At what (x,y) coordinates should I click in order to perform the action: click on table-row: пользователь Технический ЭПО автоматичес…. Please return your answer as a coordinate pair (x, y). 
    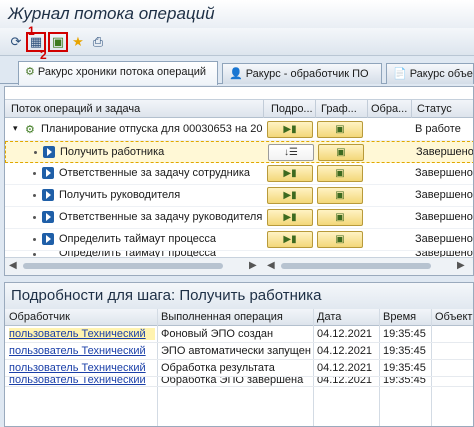
    Looking at the image, I should click on (239, 351).